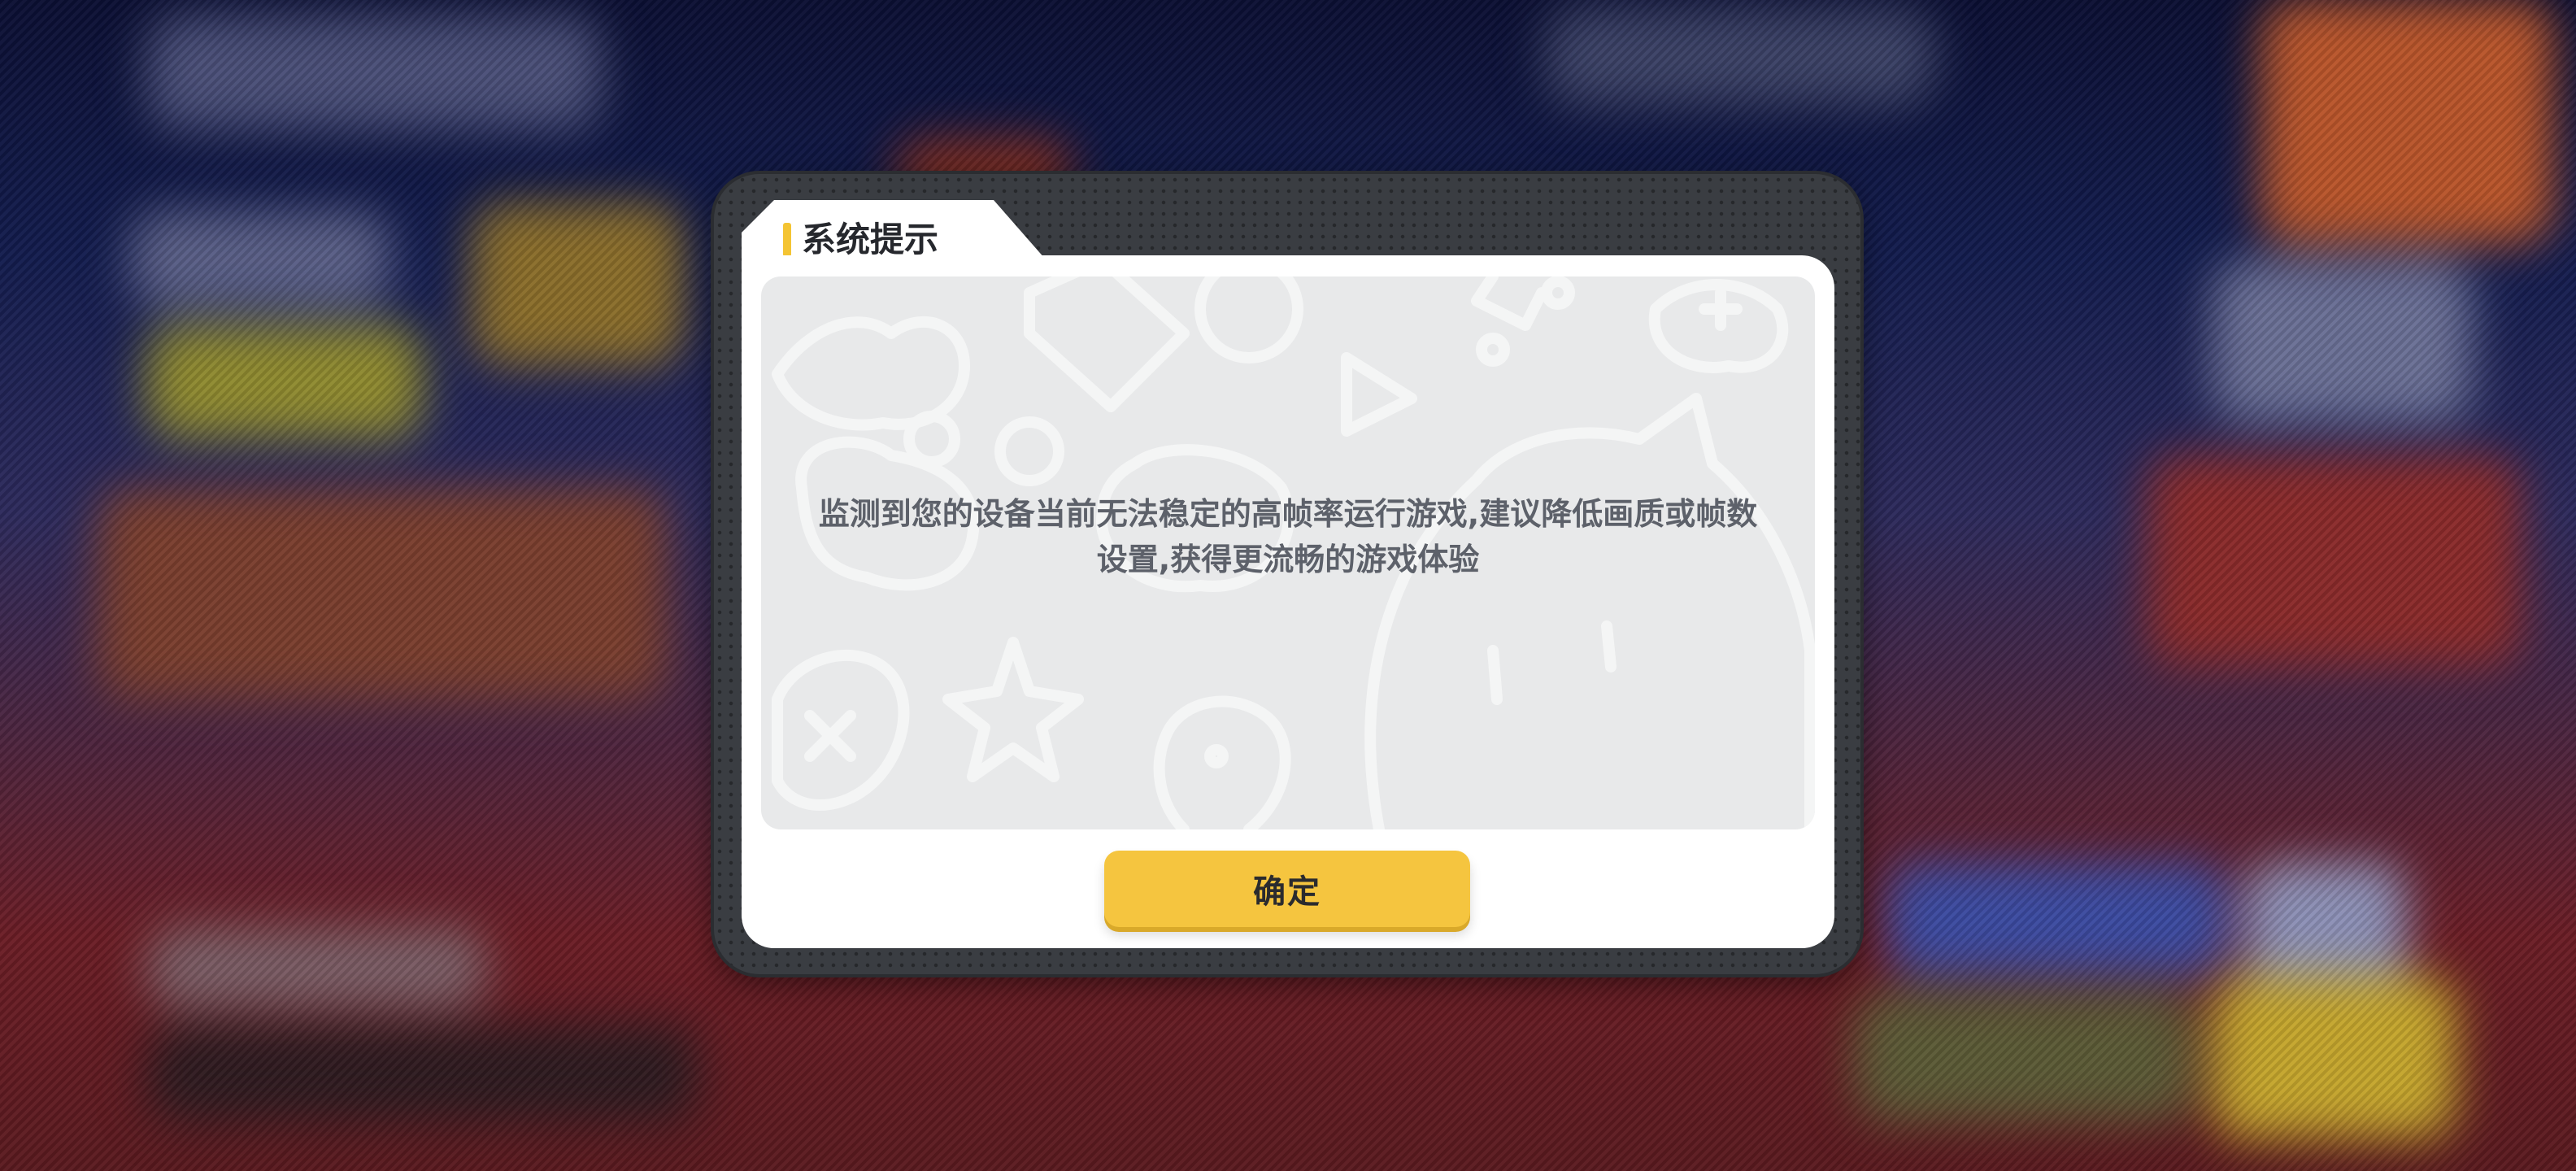 This screenshot has width=2576, height=1171. What do you see at coordinates (787, 240) in the screenshot?
I see `title-accent-bar` at bounding box center [787, 240].